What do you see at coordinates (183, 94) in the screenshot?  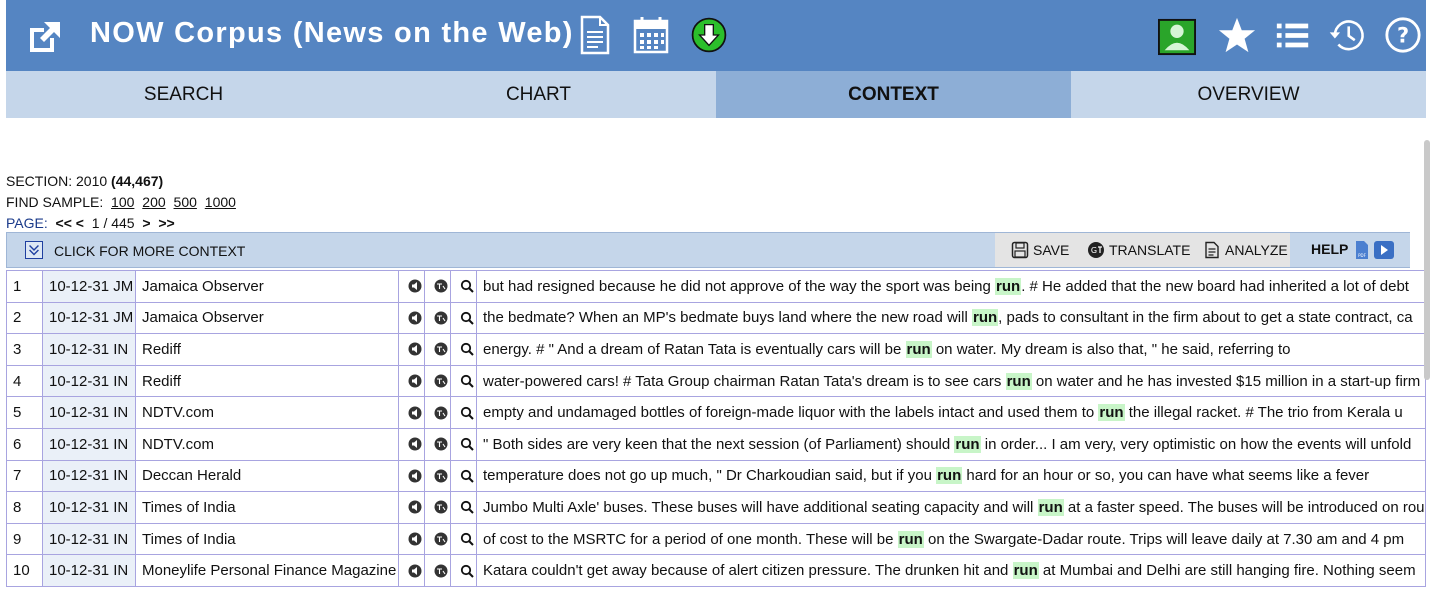 I see `tab-search: SEARCH` at bounding box center [183, 94].